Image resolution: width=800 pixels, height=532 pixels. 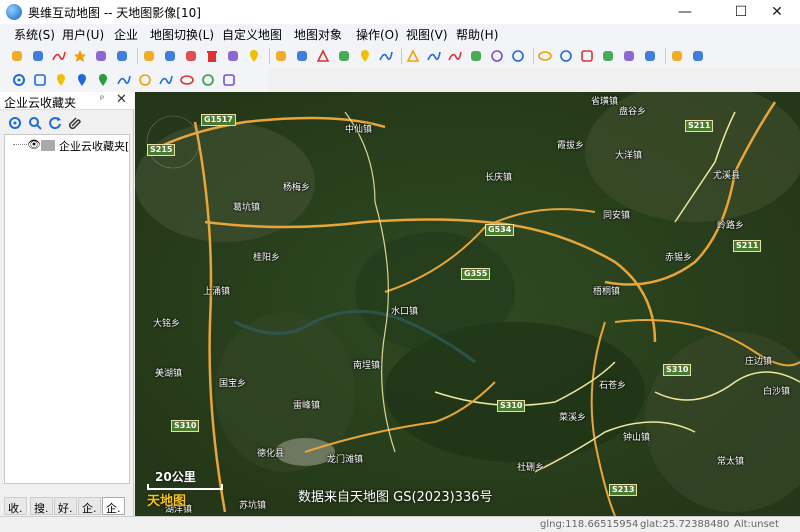 I want to click on diamond-icon, so click(x=698, y=56).